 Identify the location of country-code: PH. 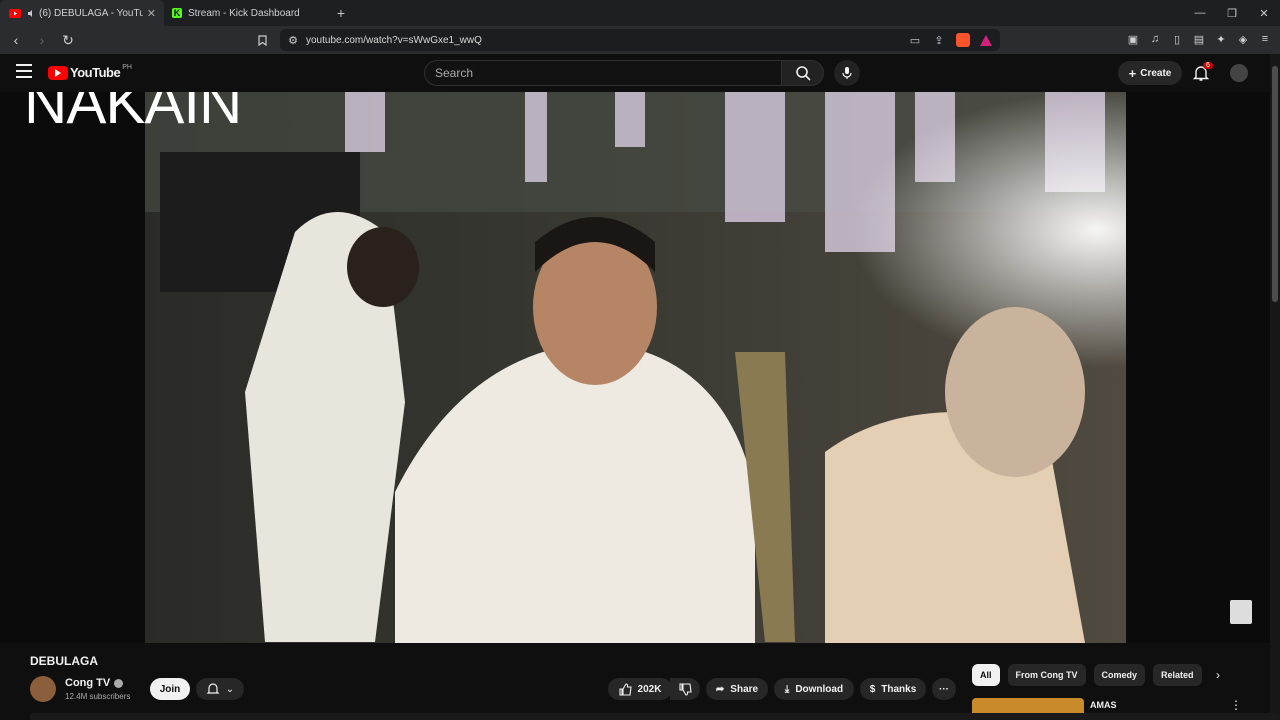
(127, 67).